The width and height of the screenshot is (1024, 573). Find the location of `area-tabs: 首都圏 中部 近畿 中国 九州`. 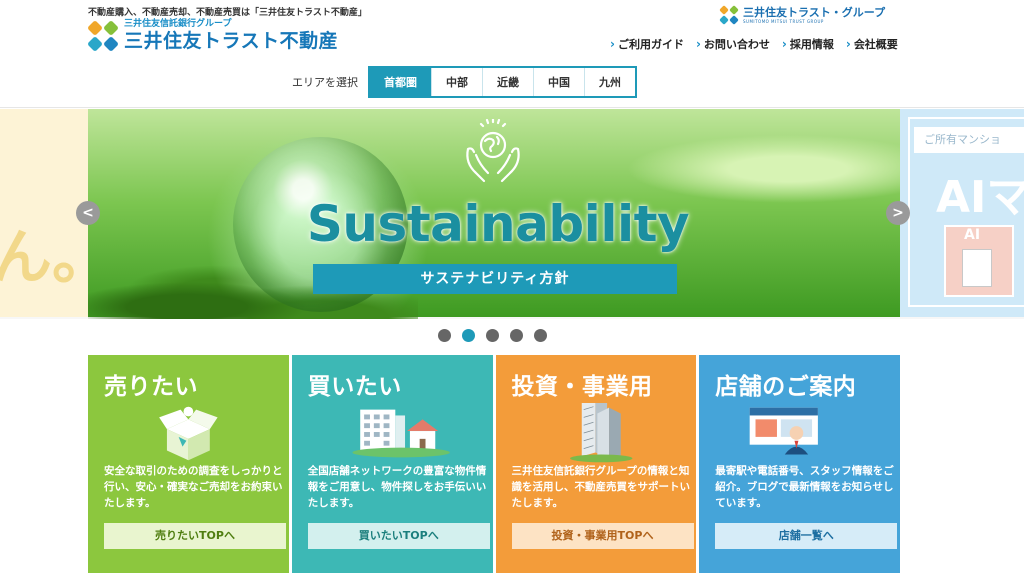

area-tabs: 首都圏 中部 近畿 中国 九州 is located at coordinates (502, 82).